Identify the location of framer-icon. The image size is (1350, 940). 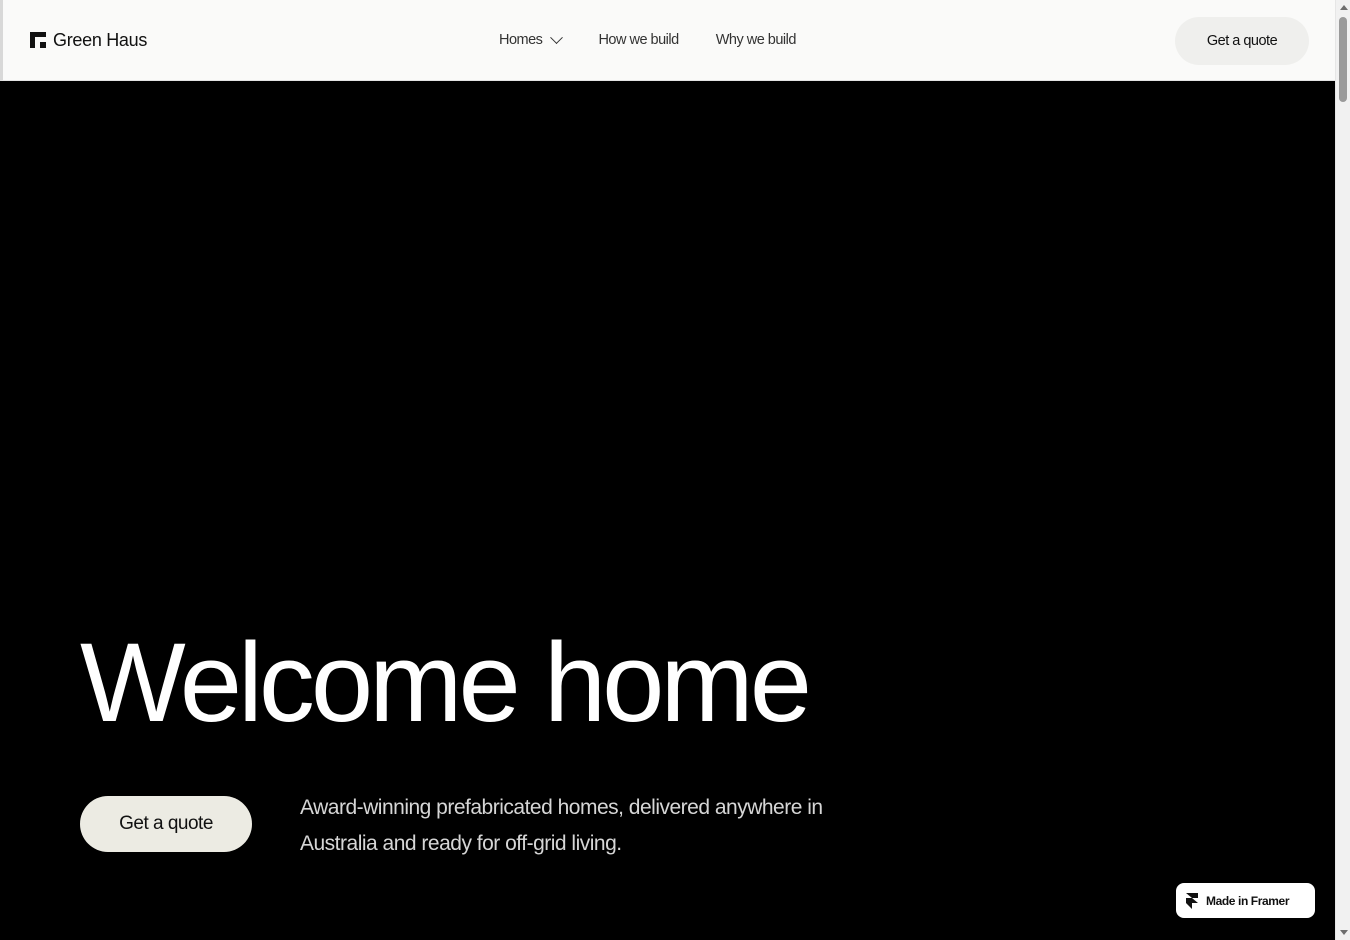
(1192, 900).